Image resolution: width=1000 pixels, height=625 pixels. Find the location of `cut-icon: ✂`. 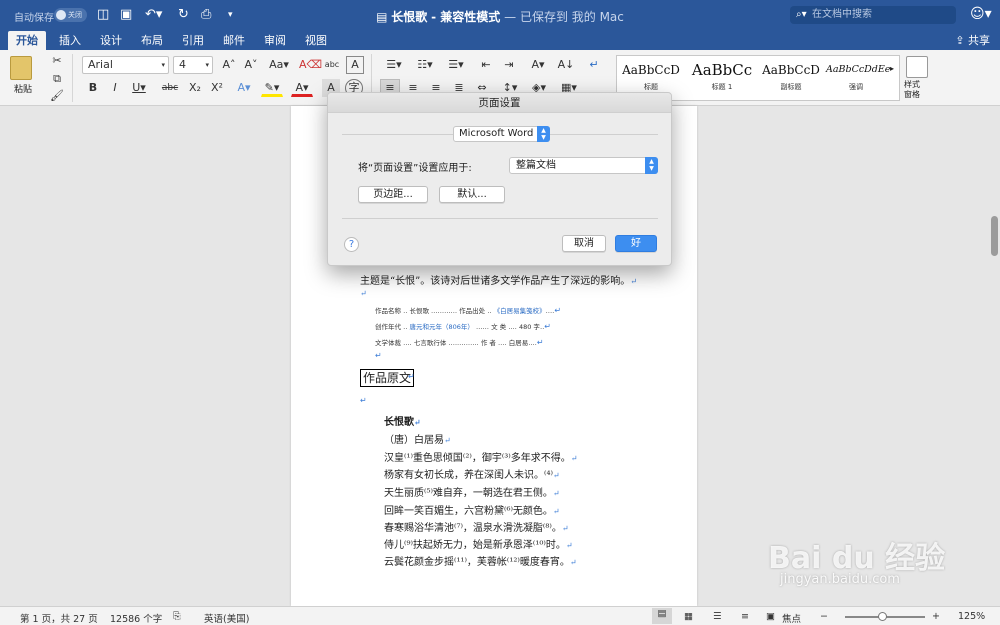

cut-icon: ✂ is located at coordinates (57, 61).